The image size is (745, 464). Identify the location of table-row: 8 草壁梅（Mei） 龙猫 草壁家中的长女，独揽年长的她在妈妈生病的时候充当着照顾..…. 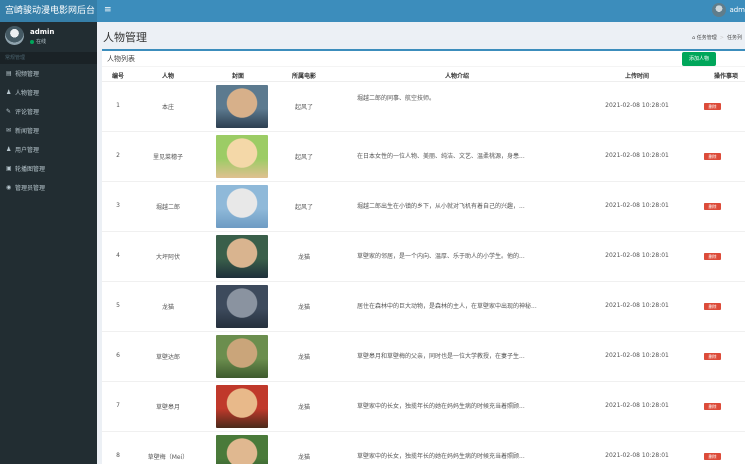
(423, 448).